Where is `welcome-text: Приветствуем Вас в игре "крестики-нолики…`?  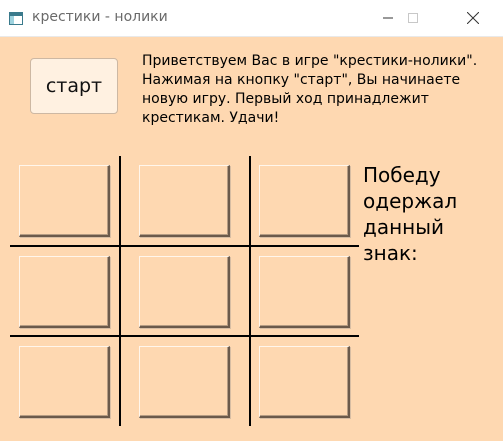
welcome-text: Приветствуем Вас в игре "крестики-нолики… is located at coordinates (310, 89).